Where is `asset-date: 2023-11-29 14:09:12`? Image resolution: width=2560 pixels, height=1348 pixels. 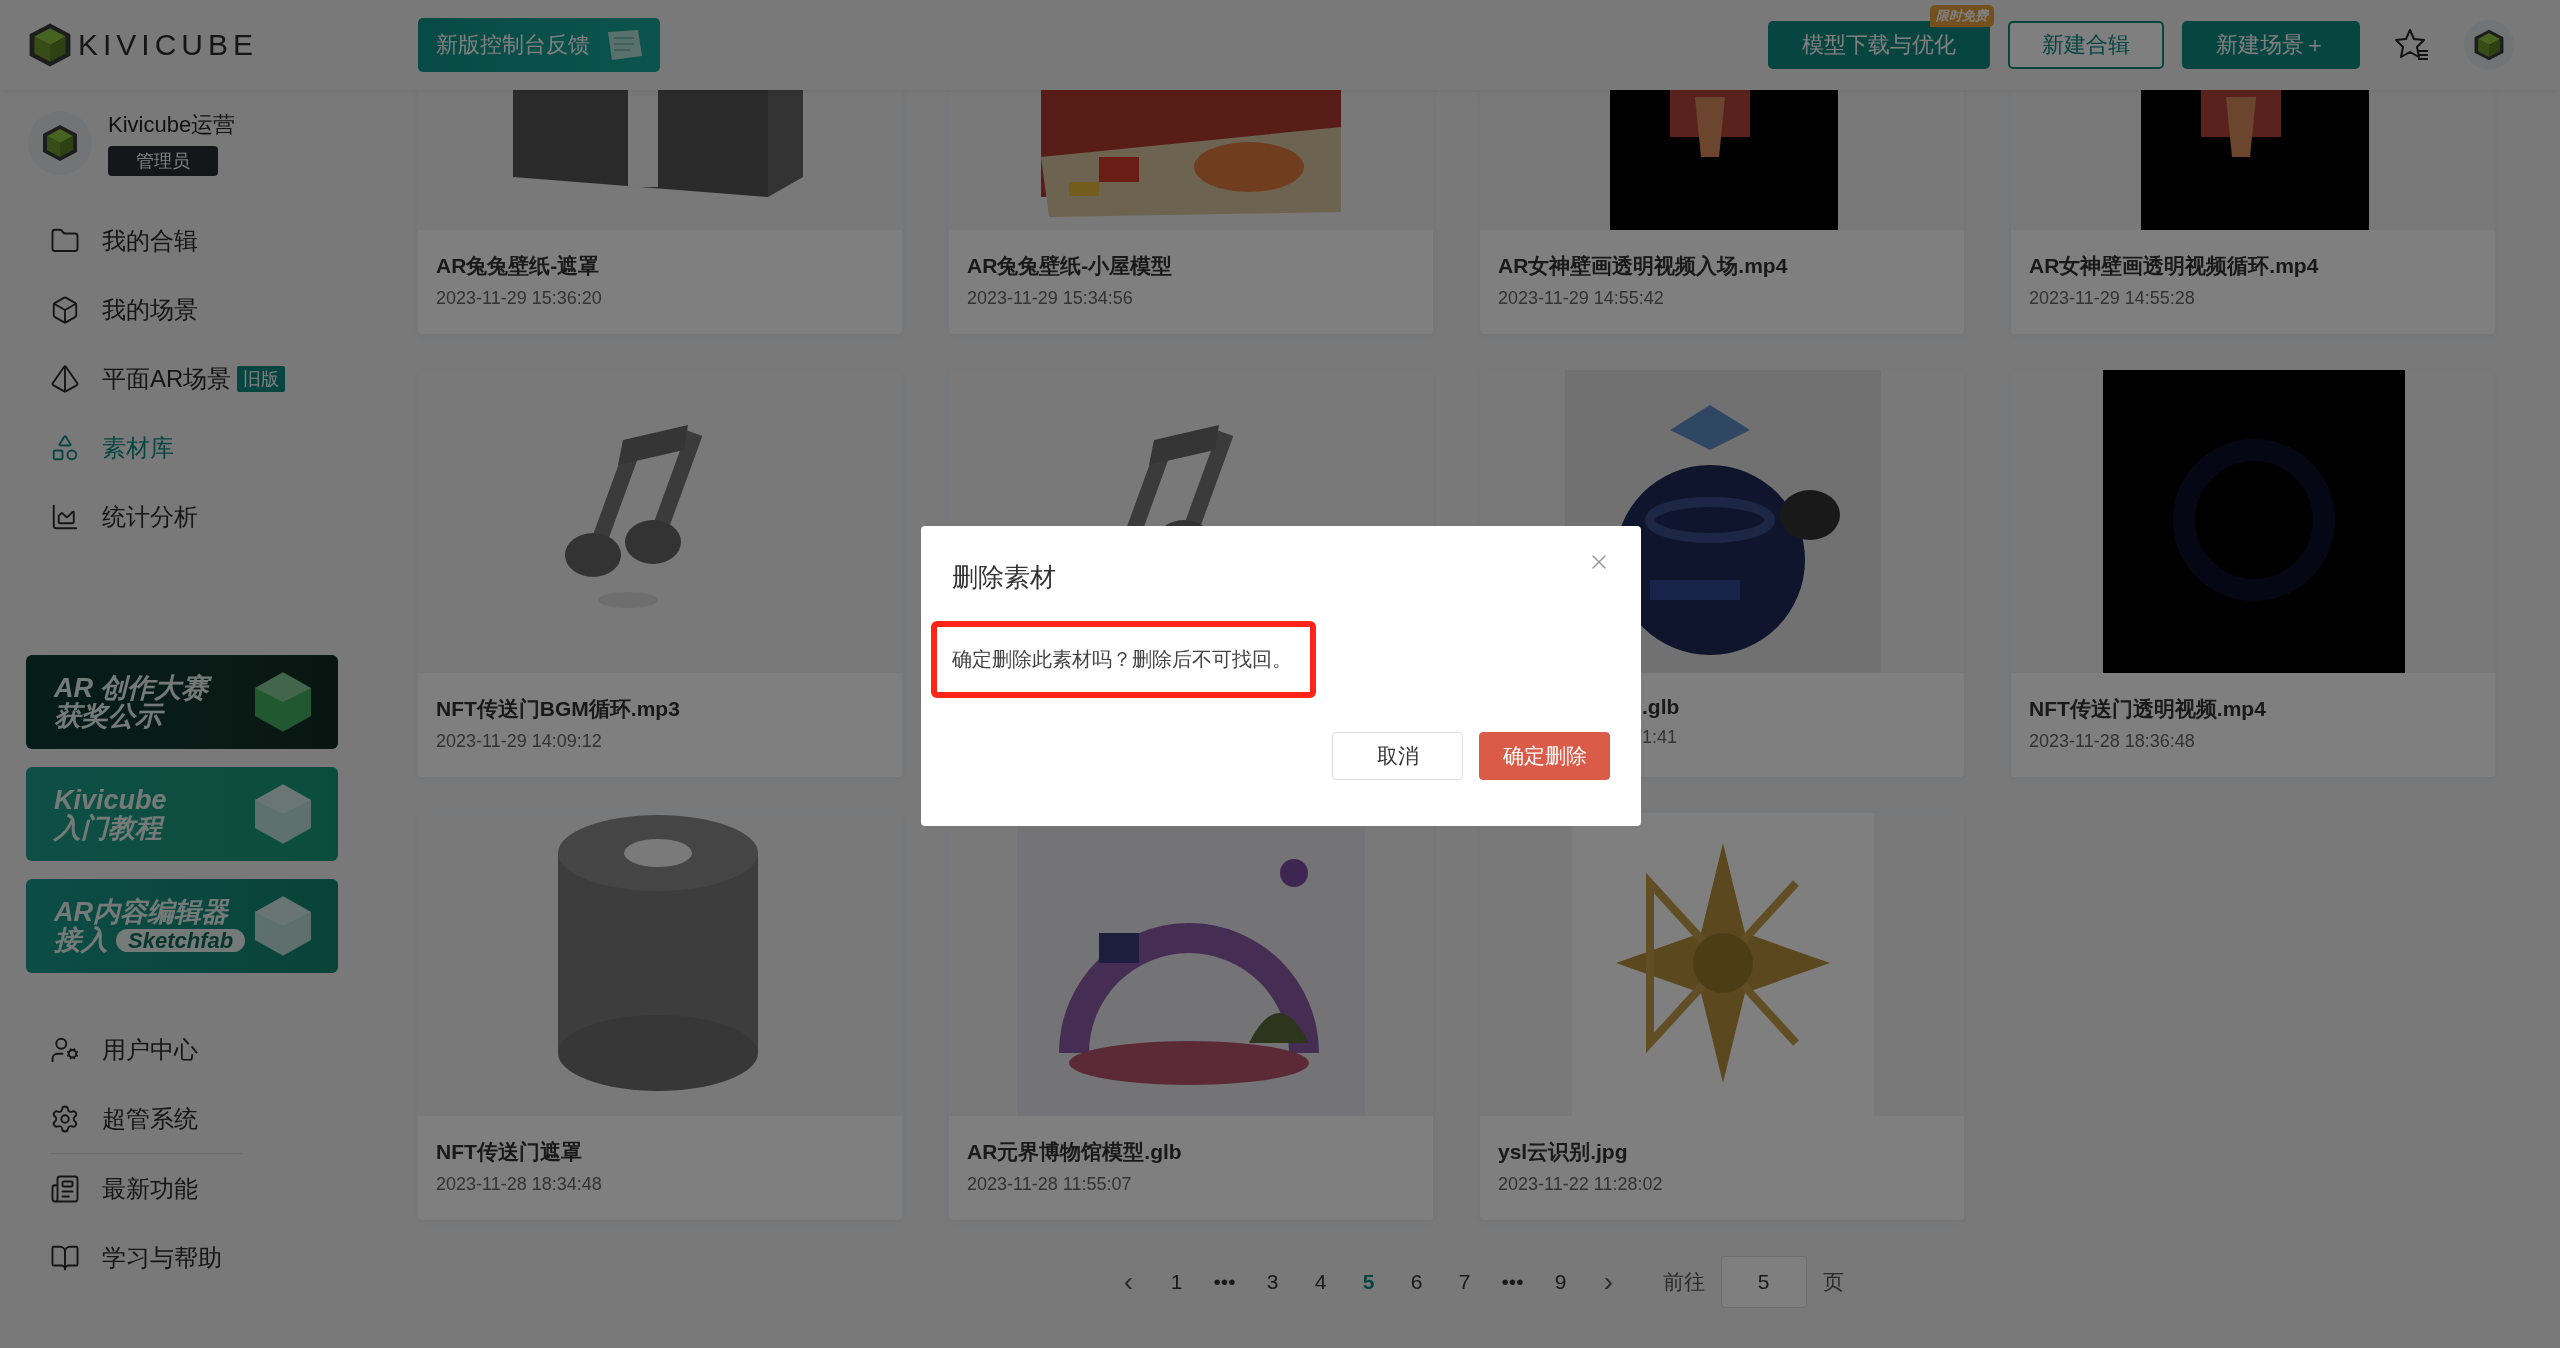 asset-date: 2023-11-29 14:09:12 is located at coordinates (519, 741).